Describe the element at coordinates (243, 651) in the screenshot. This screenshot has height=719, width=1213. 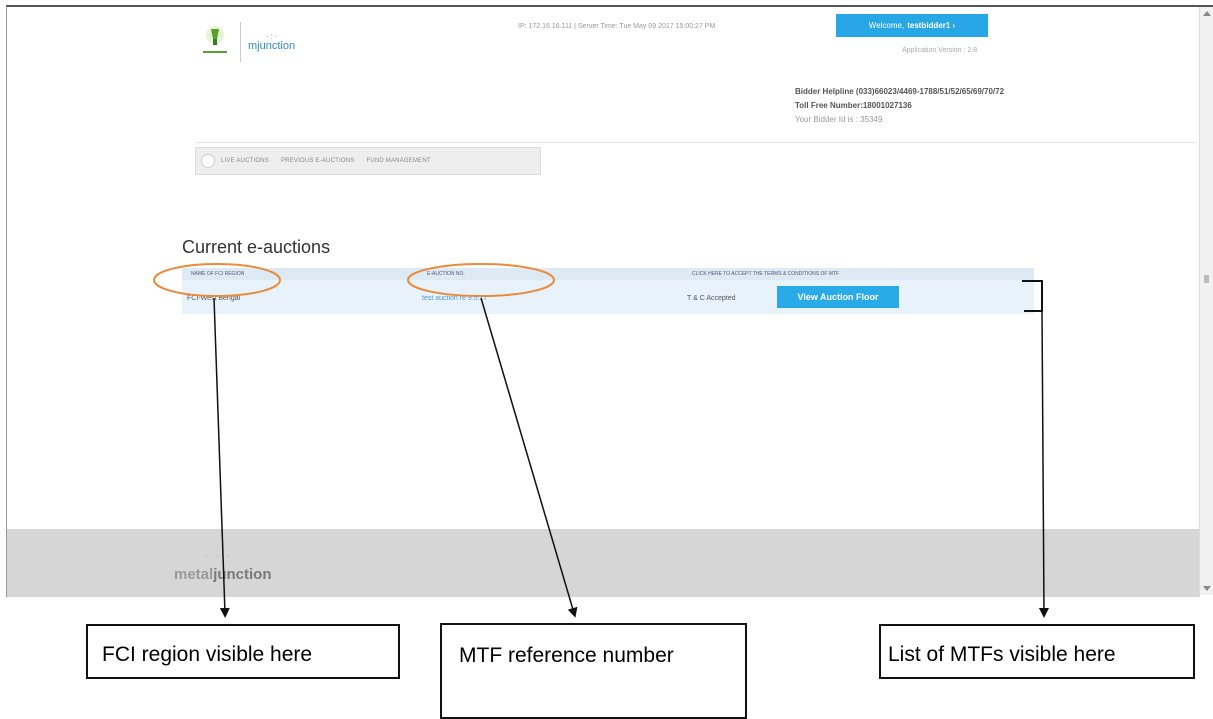
I see `annotation-fci-region: FCI region visible here` at that location.